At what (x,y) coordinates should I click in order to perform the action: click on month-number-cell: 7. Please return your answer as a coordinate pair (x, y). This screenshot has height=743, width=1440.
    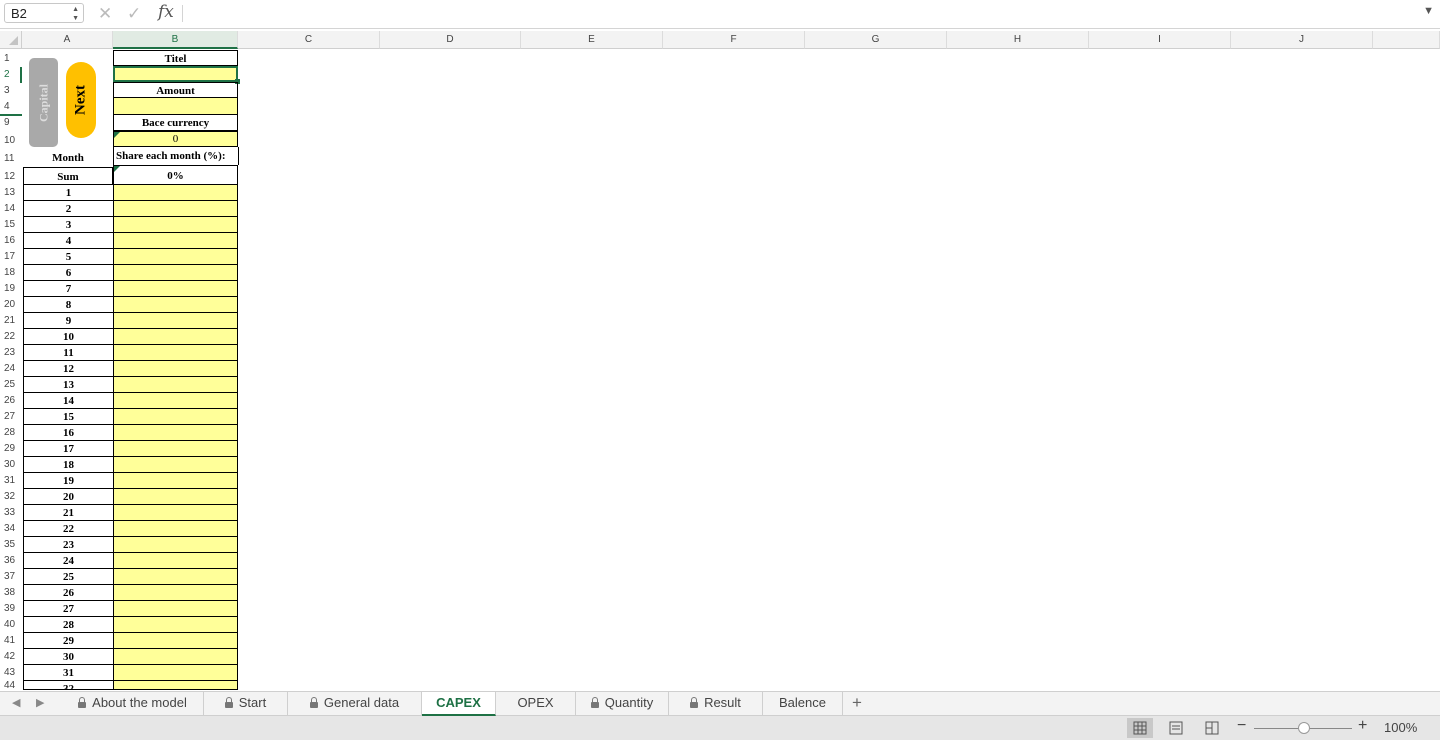
    Looking at the image, I should click on (68, 289).